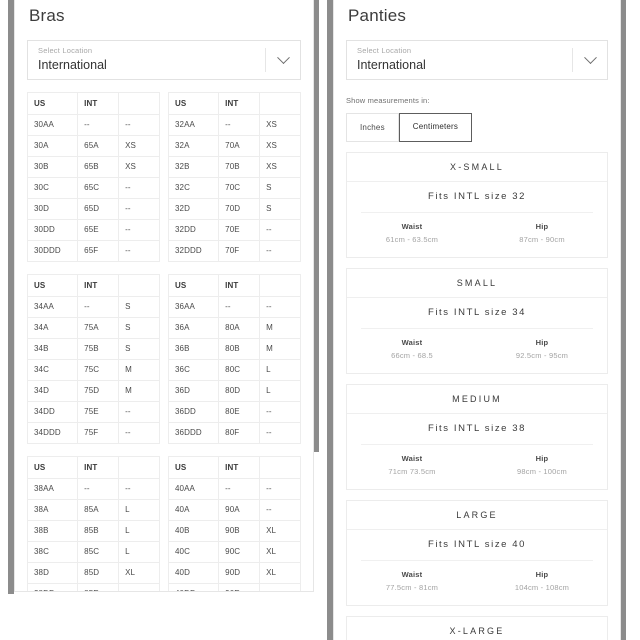 This screenshot has width=640, height=640. I want to click on table-row: 40C 90C XL, so click(234, 552).